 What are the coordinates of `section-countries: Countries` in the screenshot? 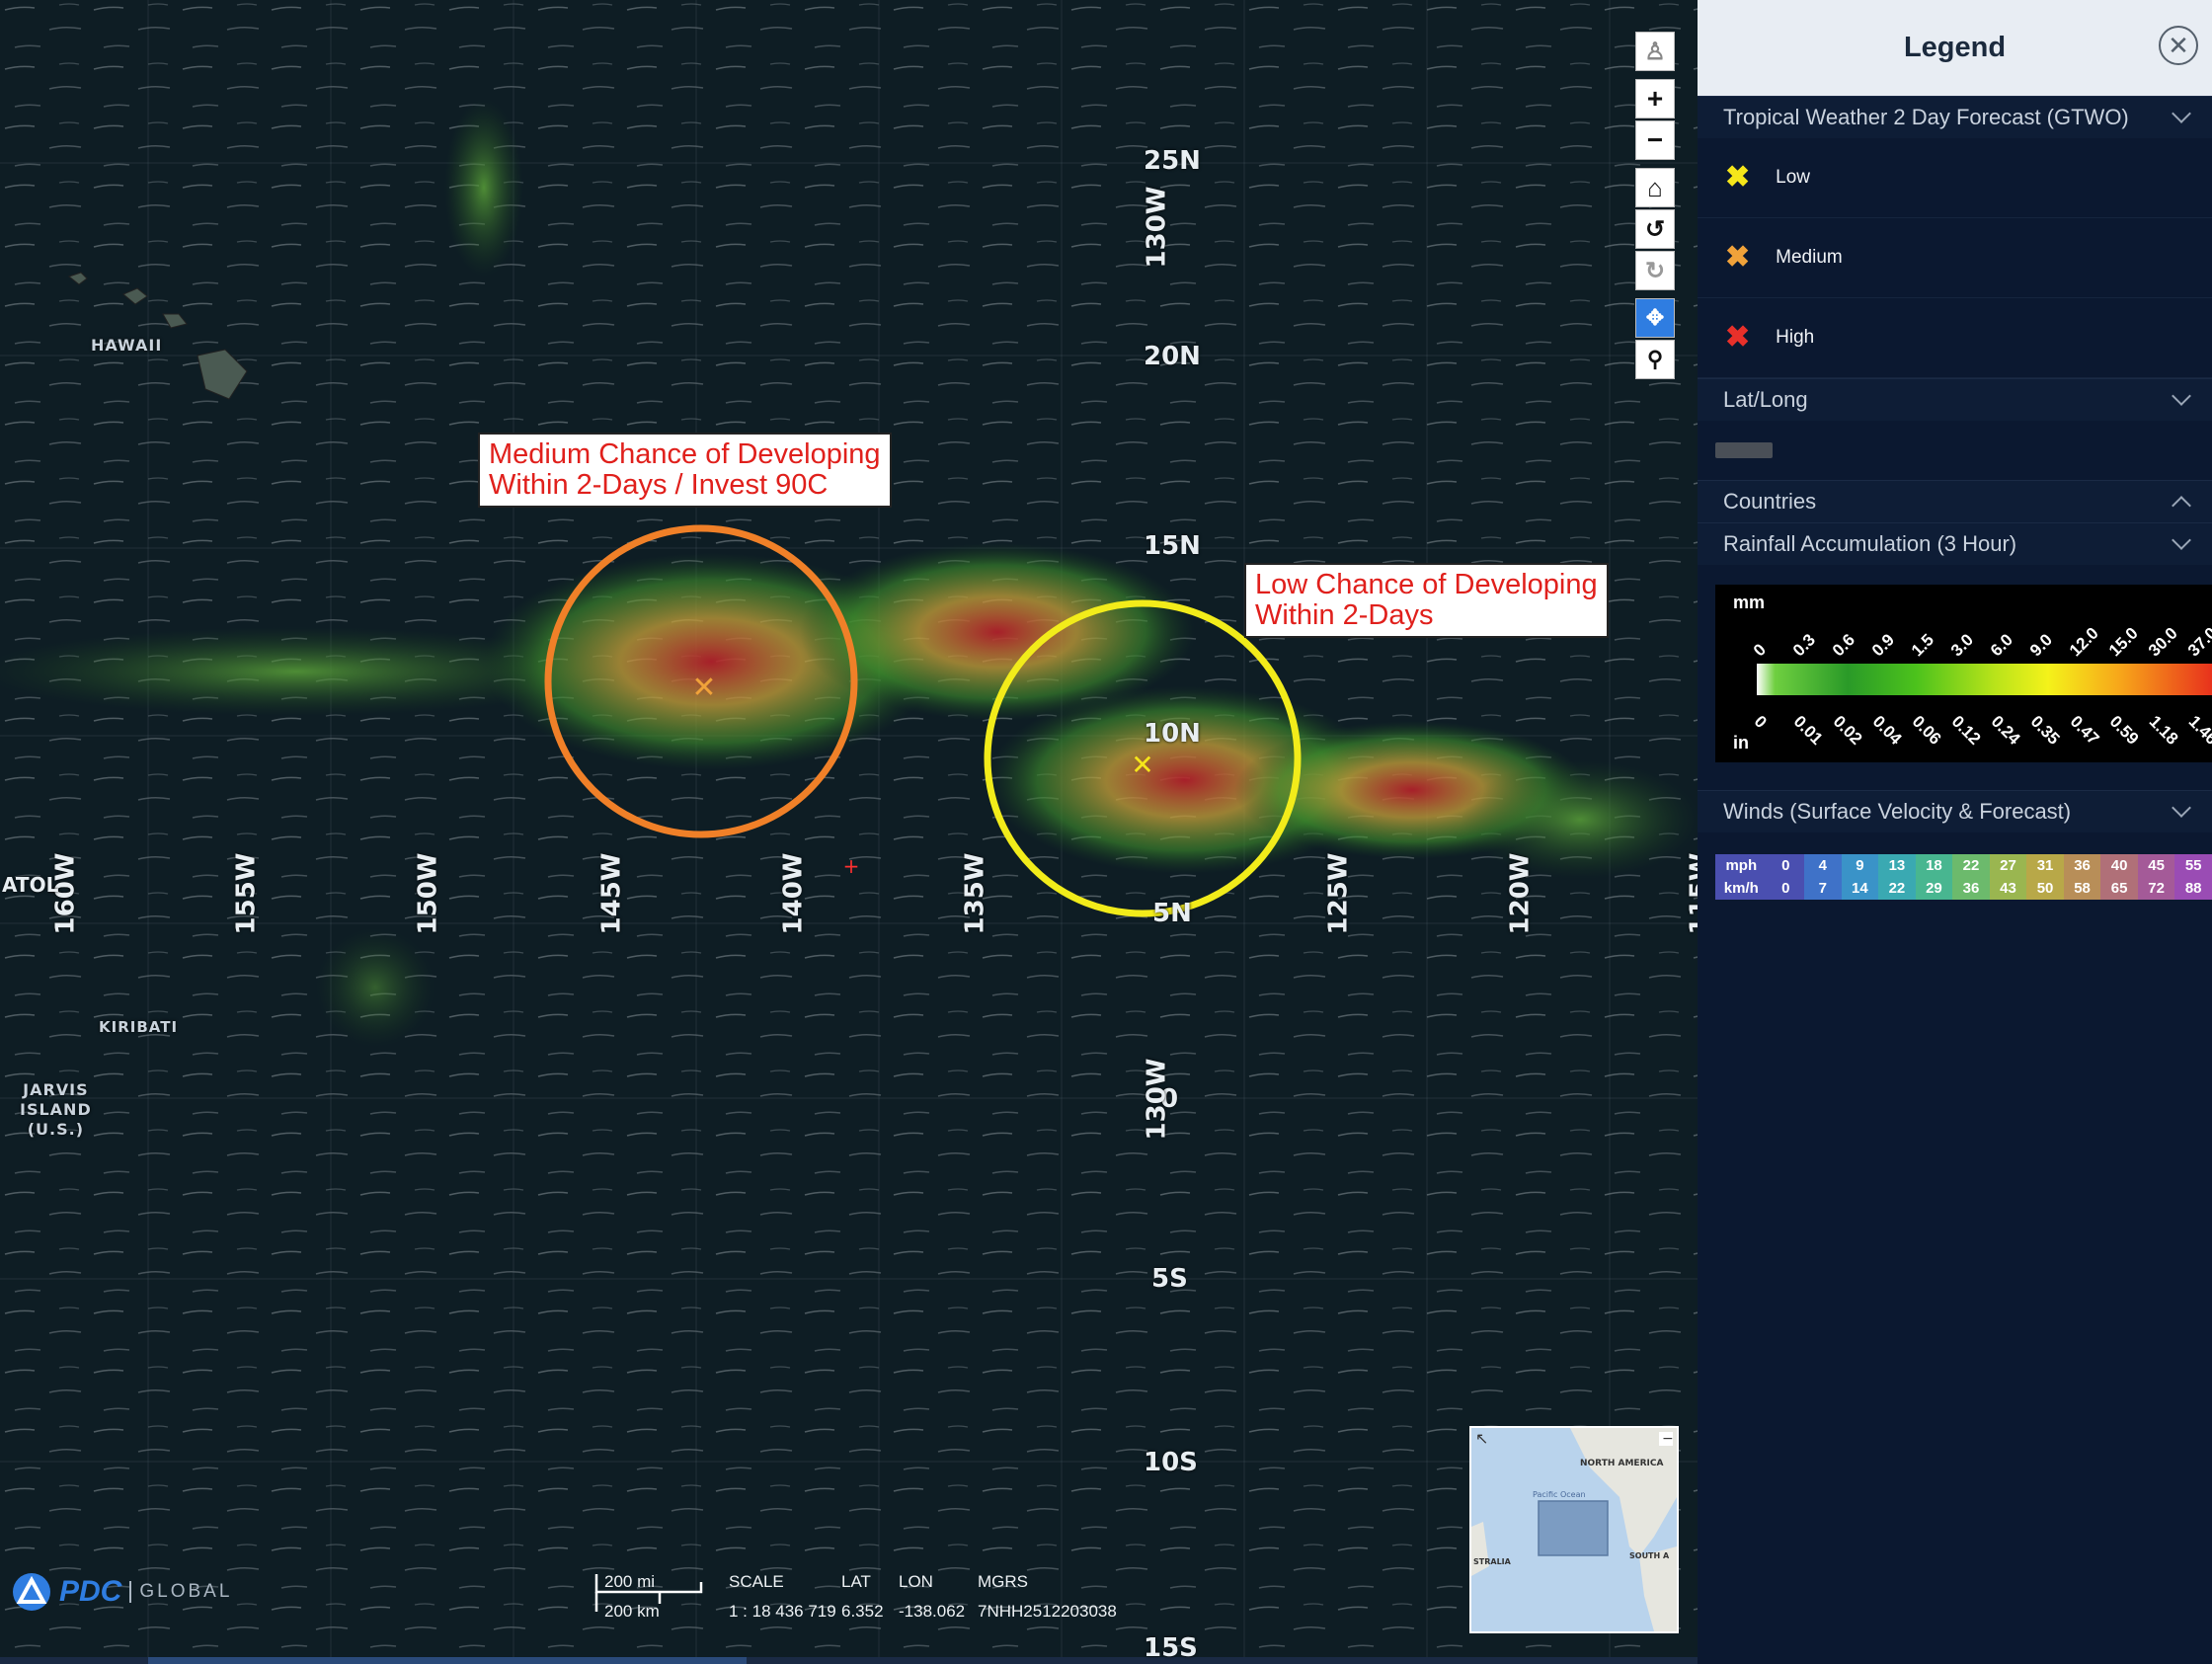 It's located at (1955, 501).